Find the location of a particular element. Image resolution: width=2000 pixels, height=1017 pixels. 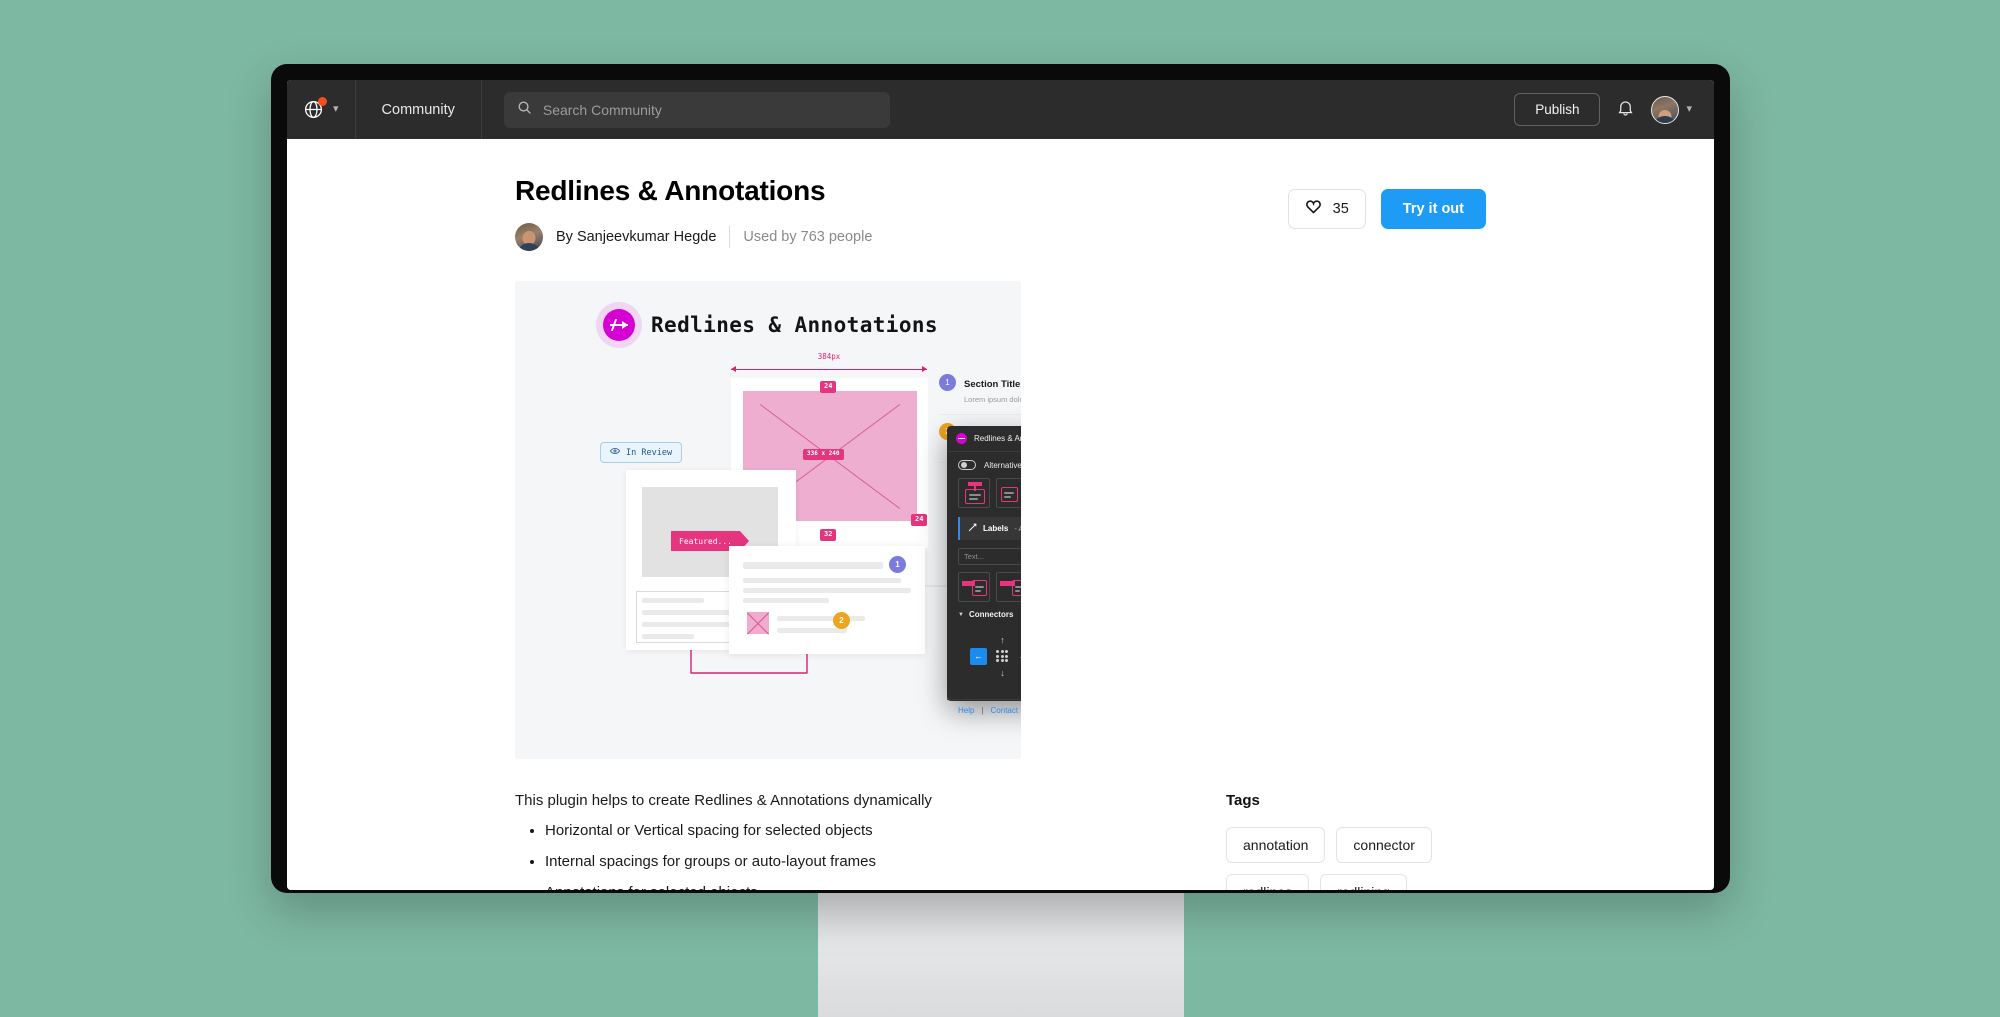

list-item: Annotations for selected objects is located at coordinates (885, 887).